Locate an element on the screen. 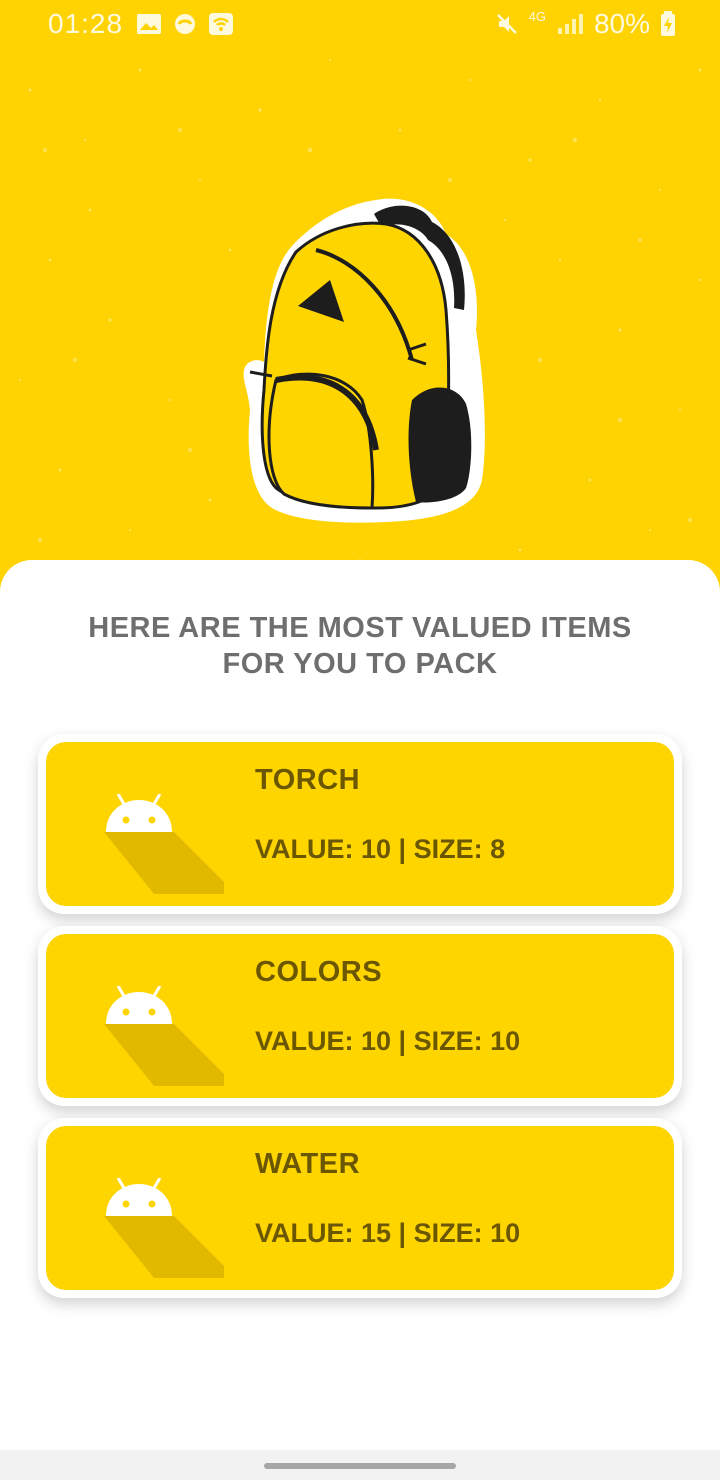 The height and width of the screenshot is (1480, 720). status-time: 01:28 is located at coordinates (86, 23).